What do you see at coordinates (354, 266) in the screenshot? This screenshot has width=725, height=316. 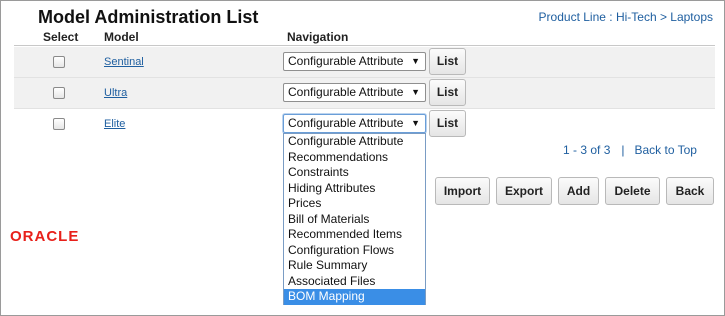 I see `dropdown-option: Rule Summary` at bounding box center [354, 266].